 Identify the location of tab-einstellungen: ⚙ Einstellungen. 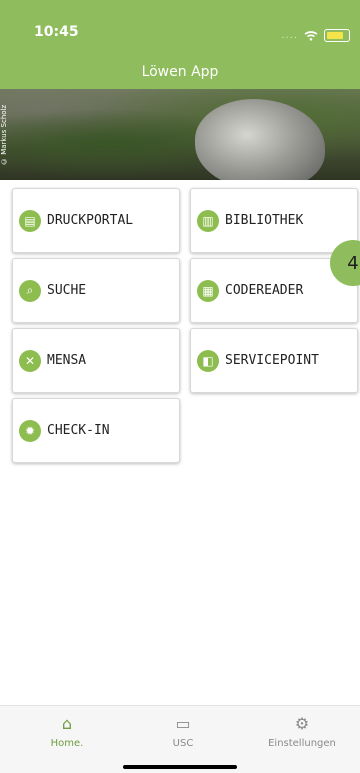
(301, 731).